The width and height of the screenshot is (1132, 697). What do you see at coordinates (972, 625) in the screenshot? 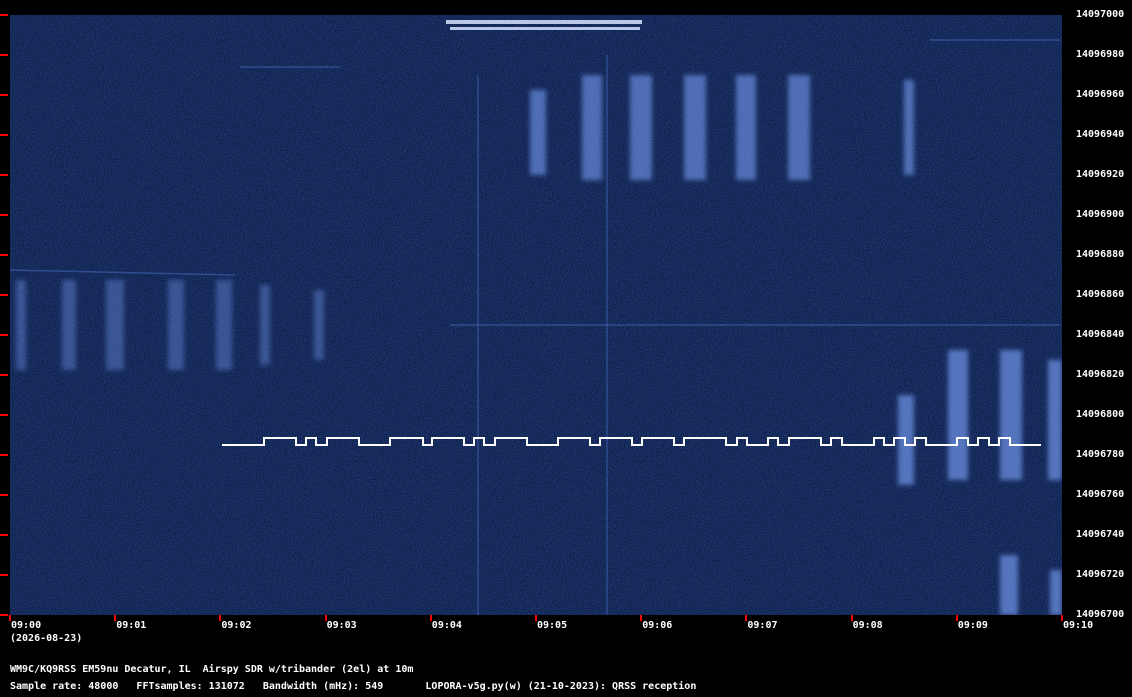
I see `time-label: 09:09` at bounding box center [972, 625].